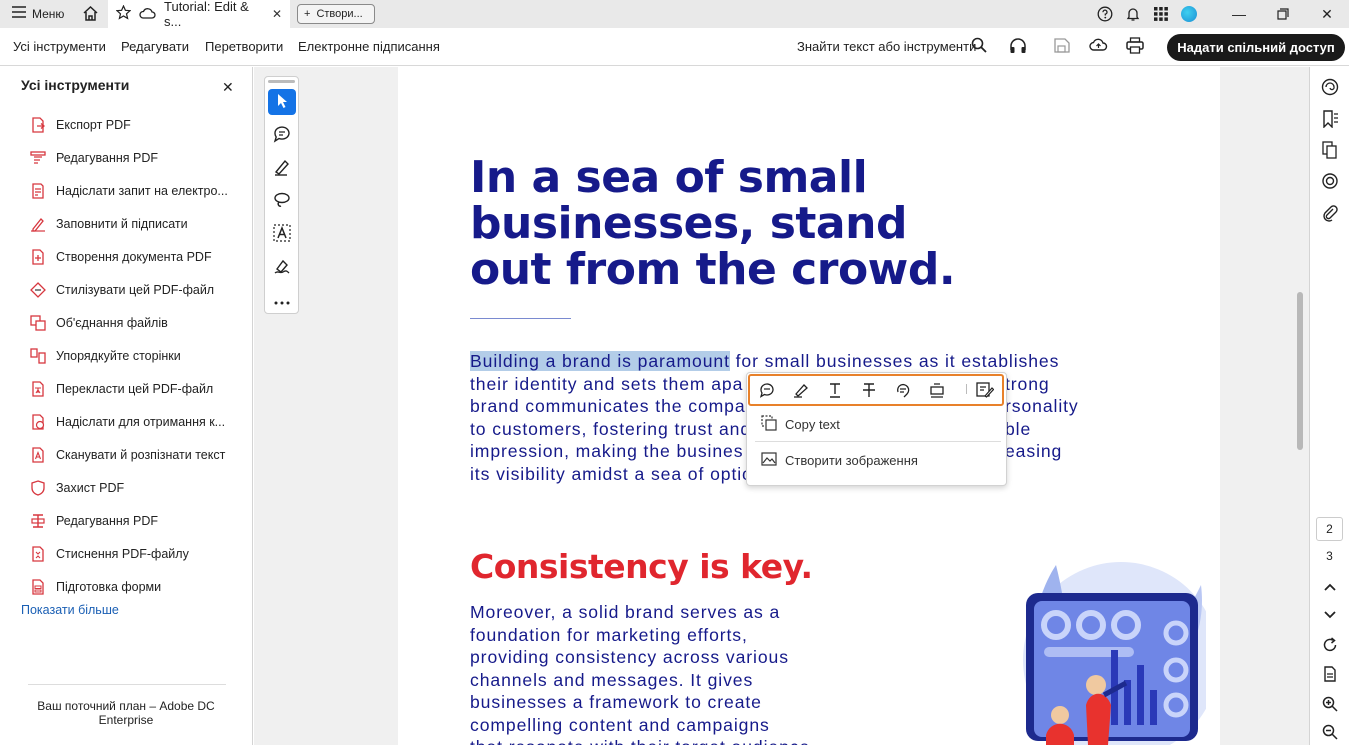 The width and height of the screenshot is (1349, 745). What do you see at coordinates (1330, 615) in the screenshot?
I see `page-down-icon` at bounding box center [1330, 615].